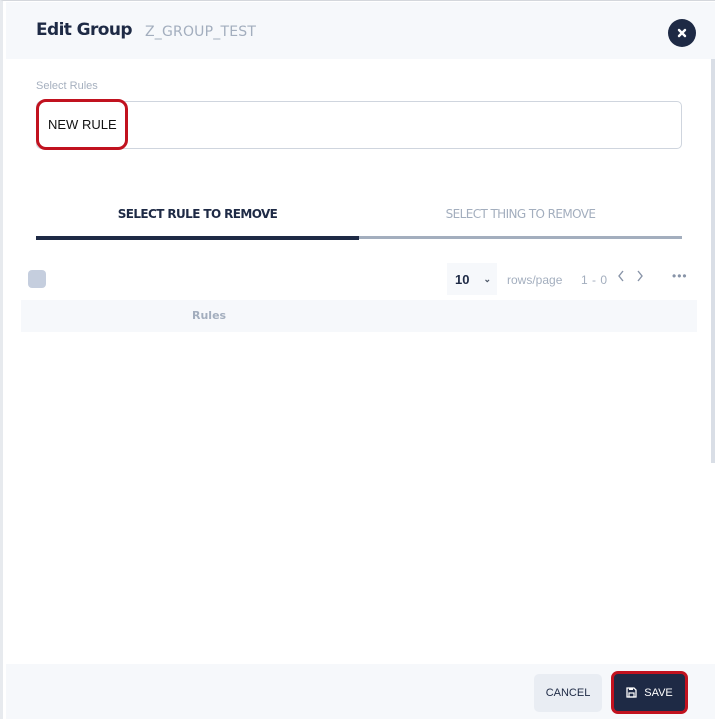  I want to click on cancel-button: CANCEL, so click(568, 693).